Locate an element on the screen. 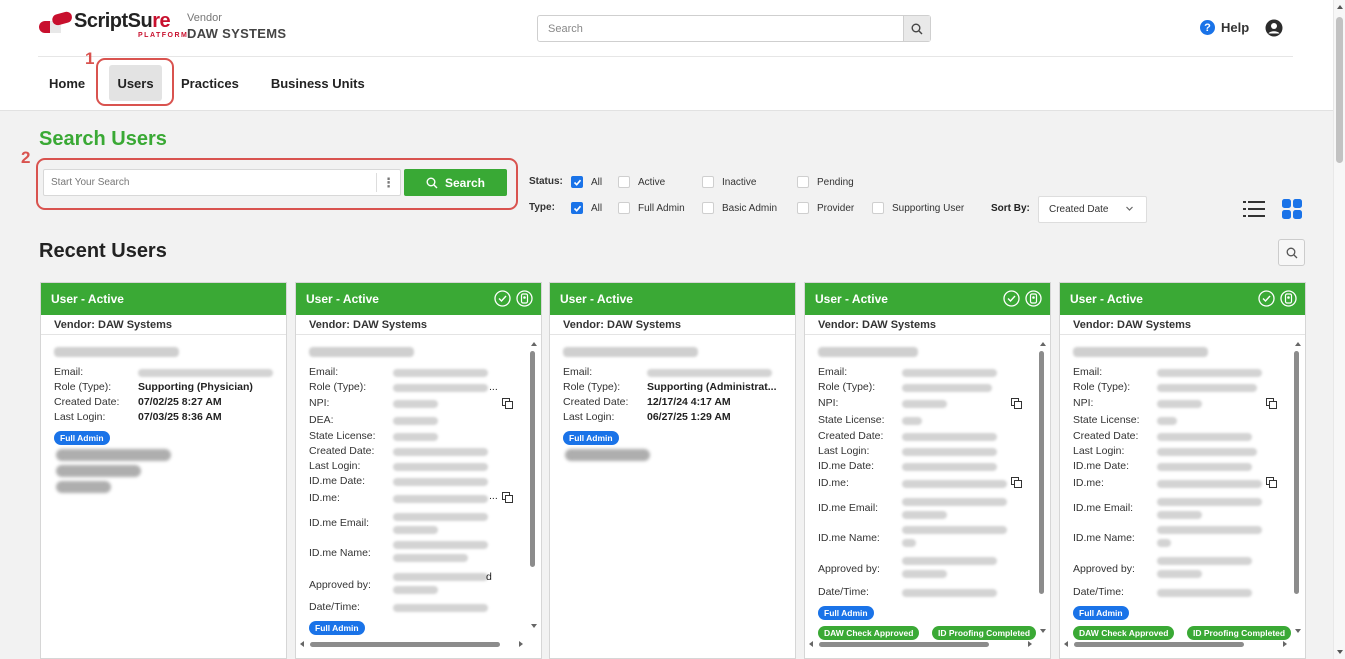 The width and height of the screenshot is (1345, 659). type-basic-admin-option: Basic Admin is located at coordinates (739, 208).